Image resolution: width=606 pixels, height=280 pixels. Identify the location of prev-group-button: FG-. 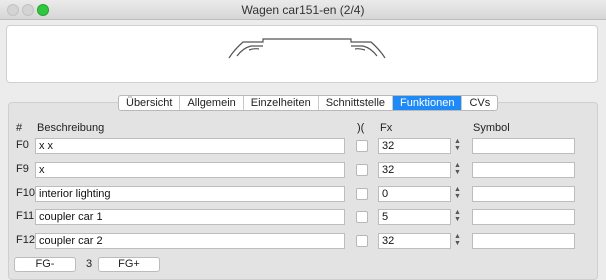
(45, 264).